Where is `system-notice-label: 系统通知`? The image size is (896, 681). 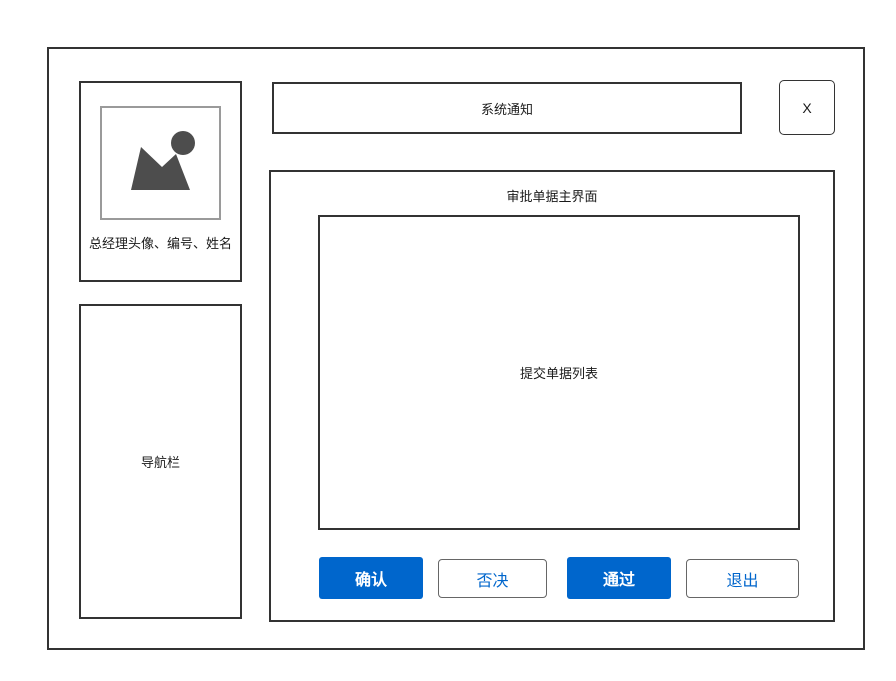
system-notice-label: 系统通知 is located at coordinates (506, 110).